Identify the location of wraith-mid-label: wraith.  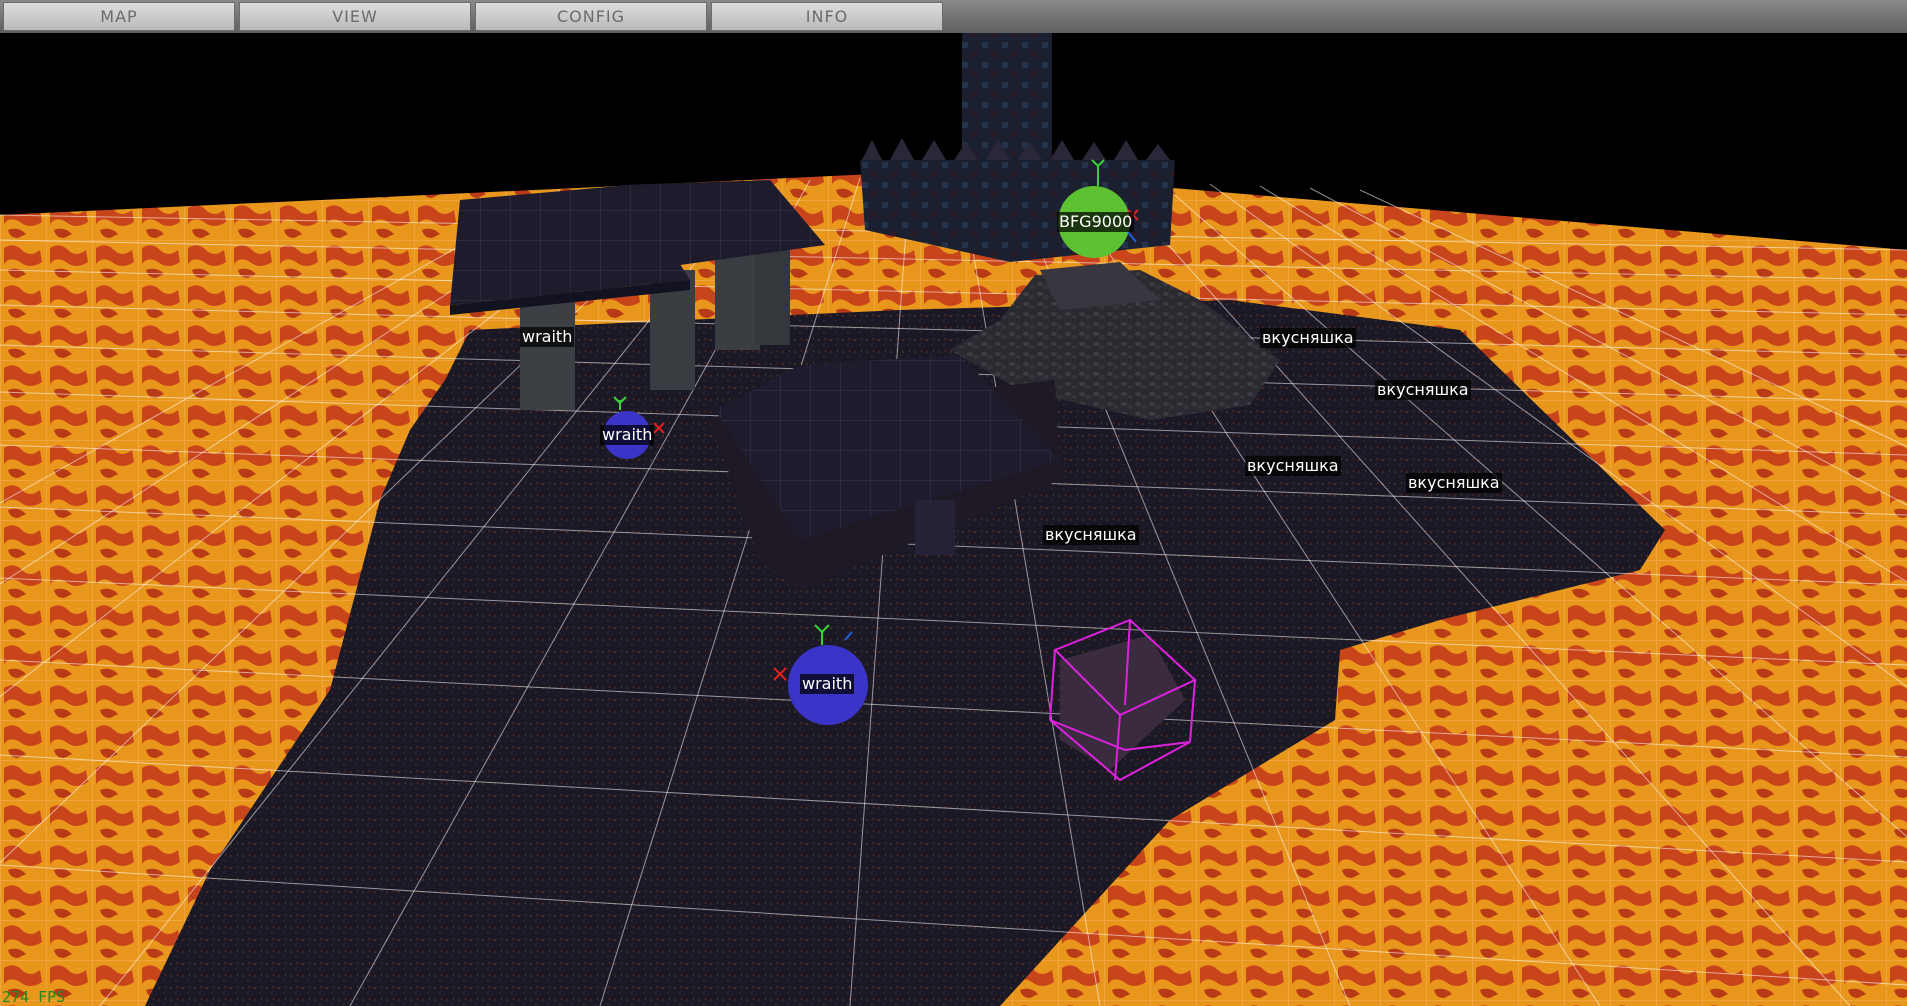
(627, 435).